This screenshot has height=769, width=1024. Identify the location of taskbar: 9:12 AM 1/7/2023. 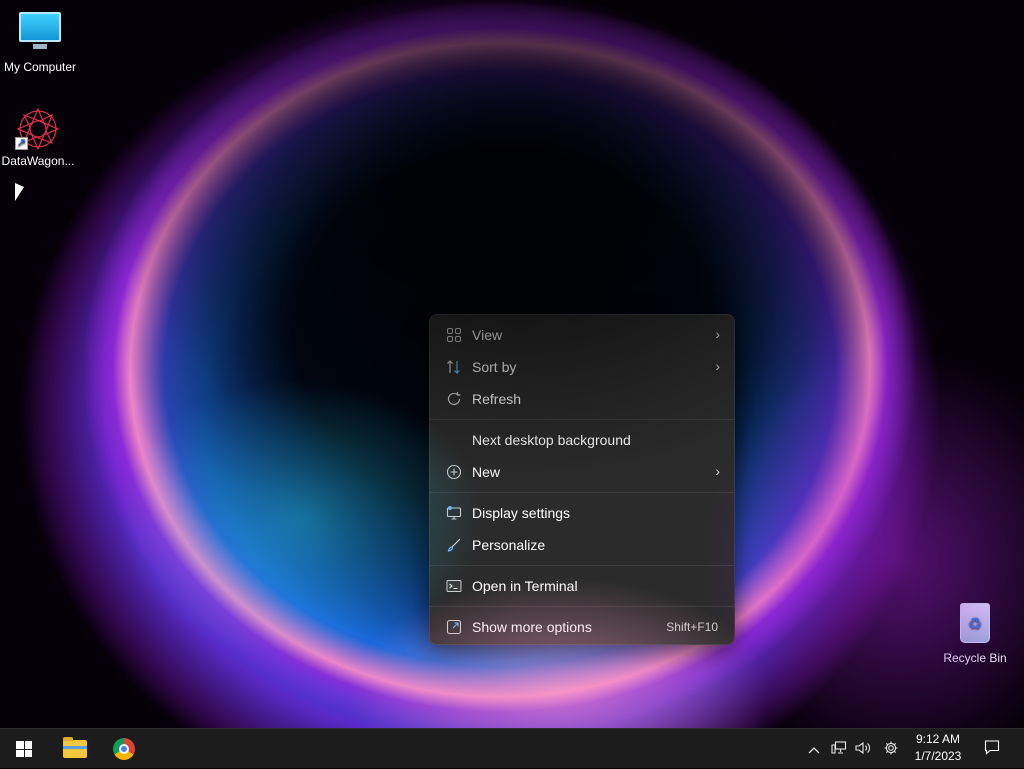
(512, 748).